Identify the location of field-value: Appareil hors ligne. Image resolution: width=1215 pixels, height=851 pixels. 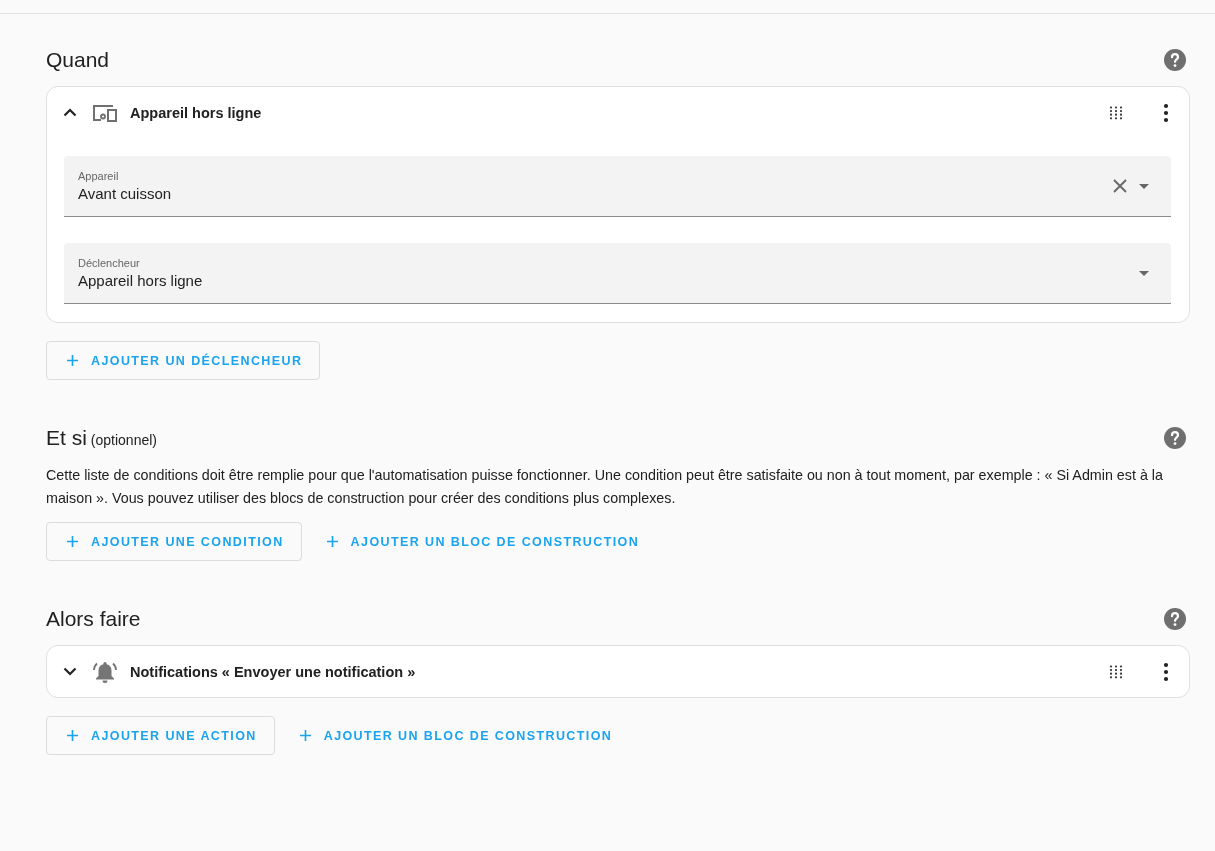
(141, 280).